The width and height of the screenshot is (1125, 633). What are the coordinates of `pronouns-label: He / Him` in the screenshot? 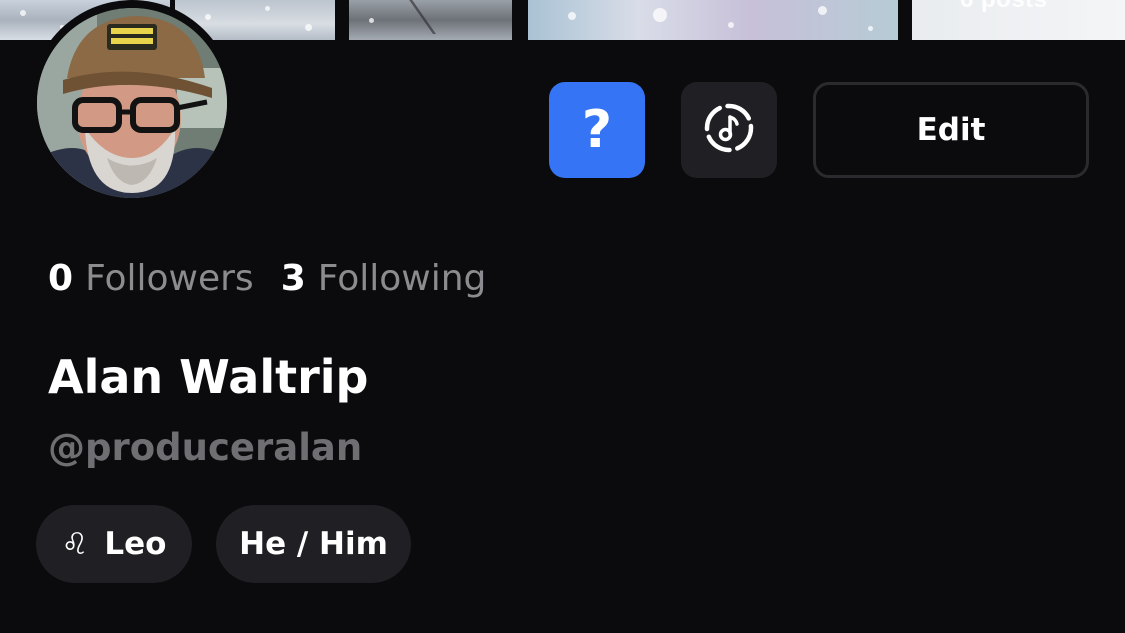 It's located at (313, 544).